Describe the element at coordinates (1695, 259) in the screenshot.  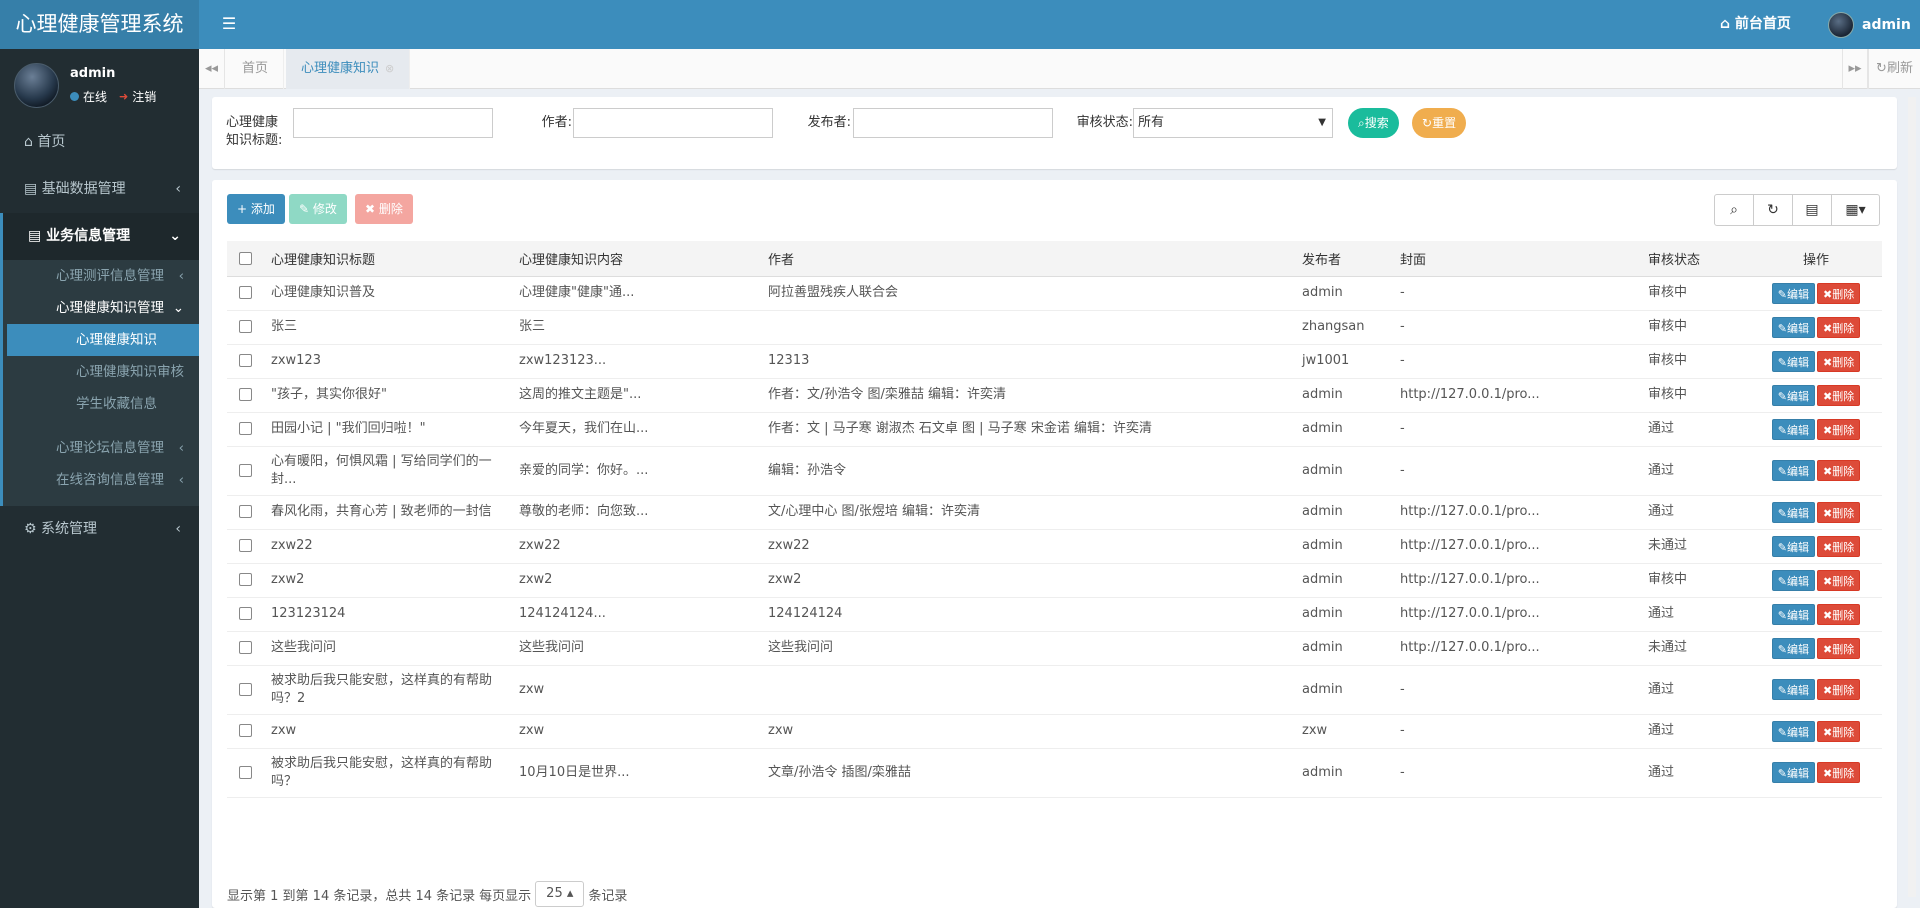
I see `column-header: 审核状态` at that location.